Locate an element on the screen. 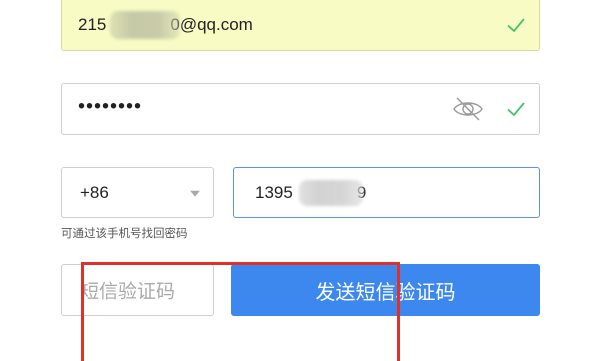  send-sms-button: 发送短信验证码 is located at coordinates (385, 290).